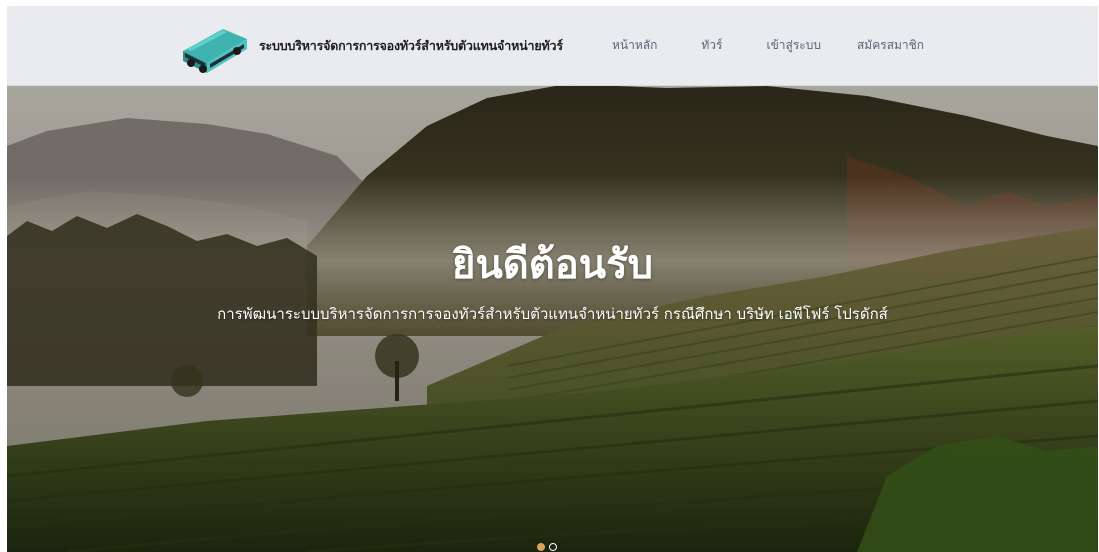 The width and height of the screenshot is (1099, 552). I want to click on carousel-indicators, so click(547, 547).